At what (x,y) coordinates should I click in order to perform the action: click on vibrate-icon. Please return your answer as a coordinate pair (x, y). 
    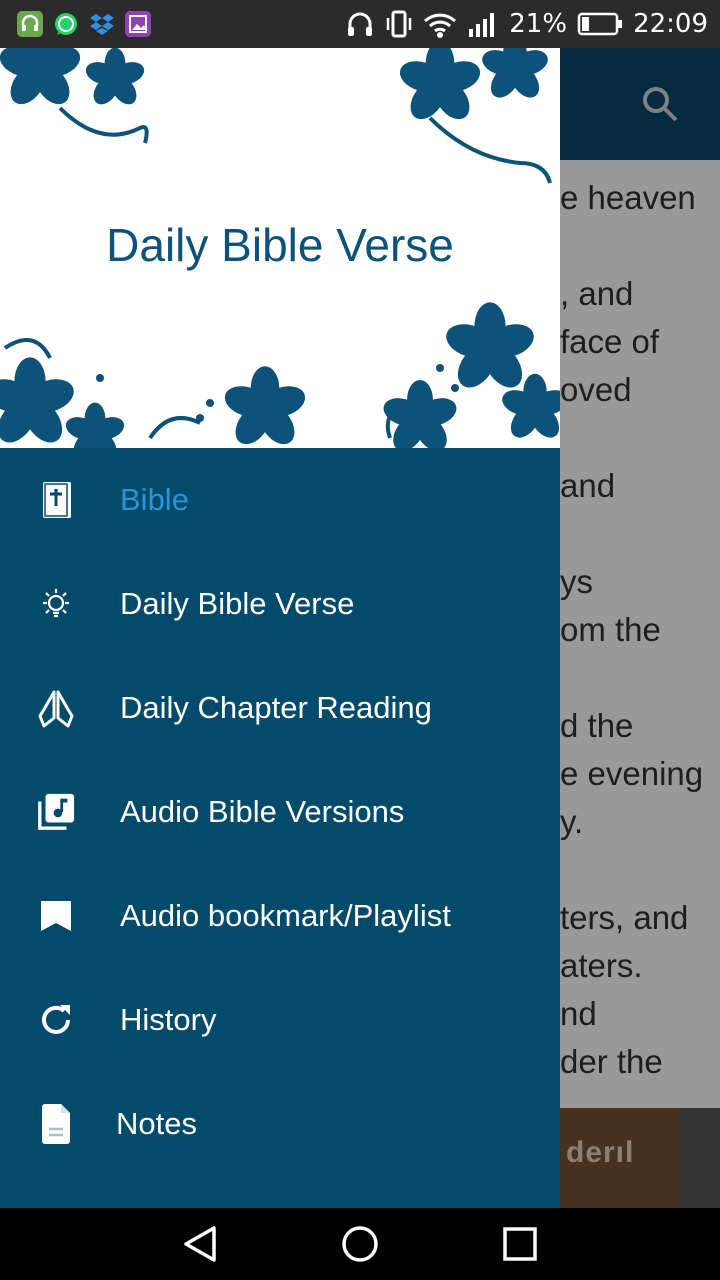
    Looking at the image, I should click on (399, 24).